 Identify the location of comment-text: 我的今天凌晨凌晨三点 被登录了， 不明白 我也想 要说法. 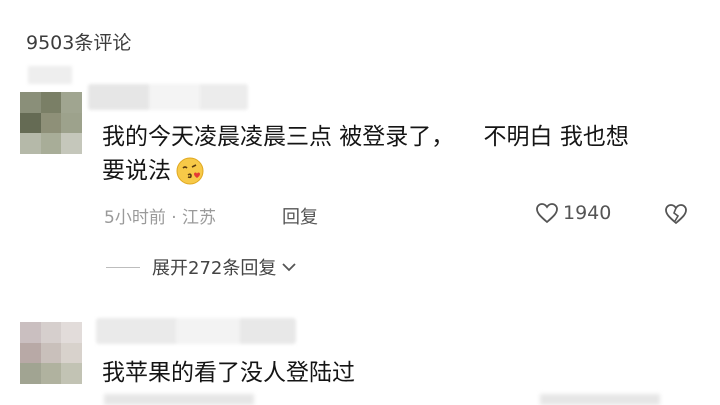
(402, 154).